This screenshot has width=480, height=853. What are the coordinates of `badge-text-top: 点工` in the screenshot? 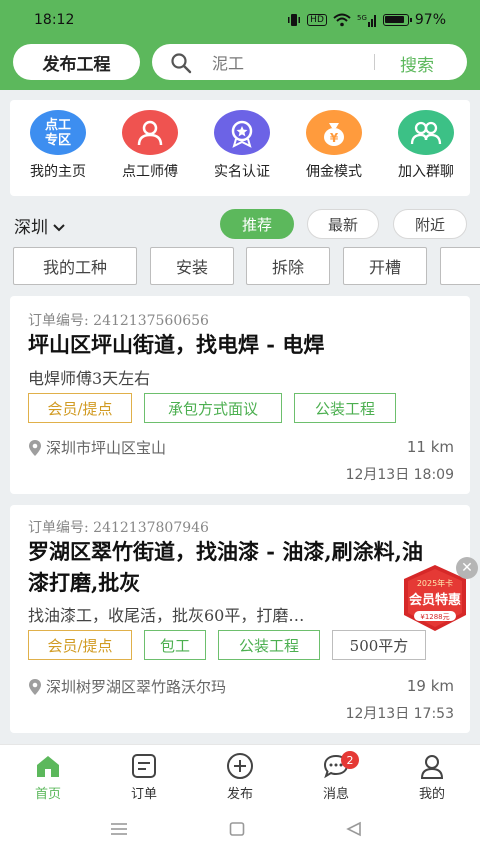 It's located at (57, 125).